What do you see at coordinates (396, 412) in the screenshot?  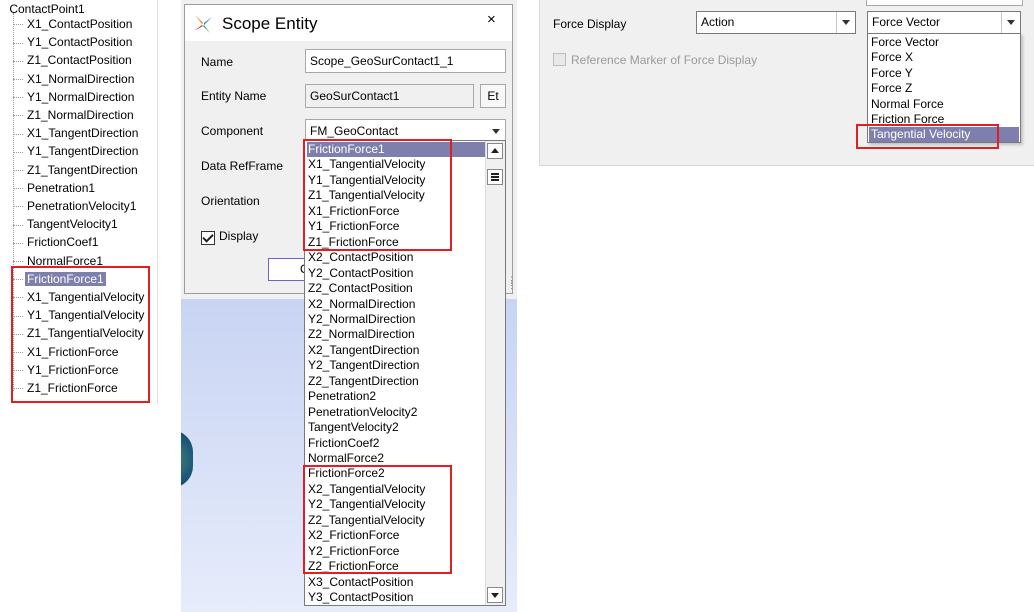 I see `dropdown-option: PenetrationVelocity2` at bounding box center [396, 412].